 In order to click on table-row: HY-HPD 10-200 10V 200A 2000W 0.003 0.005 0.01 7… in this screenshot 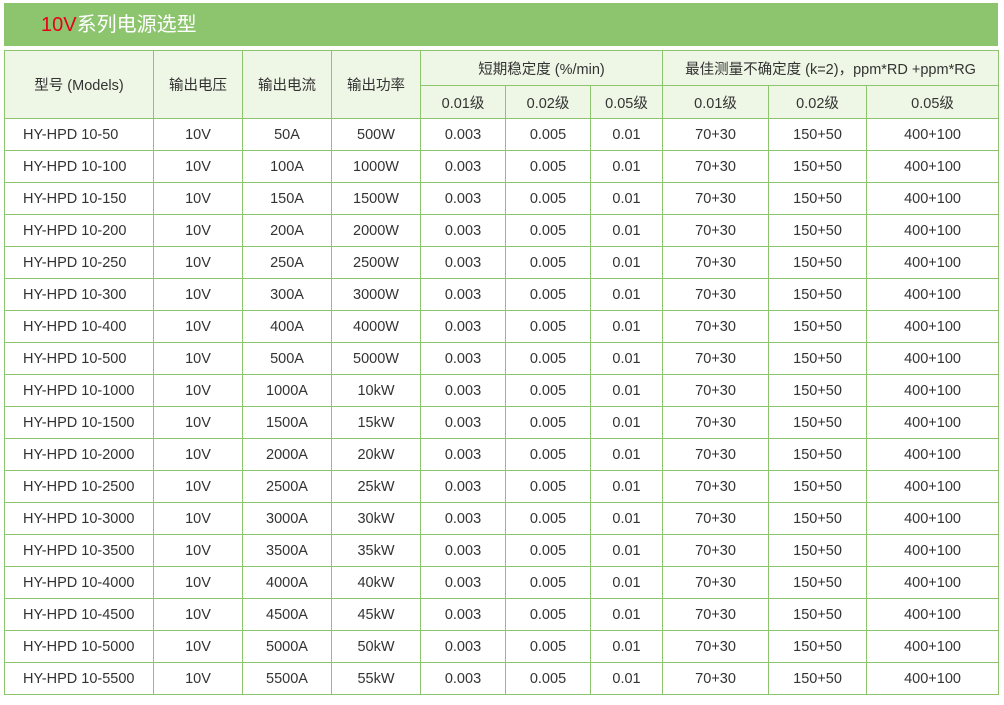, I will do `click(502, 230)`.